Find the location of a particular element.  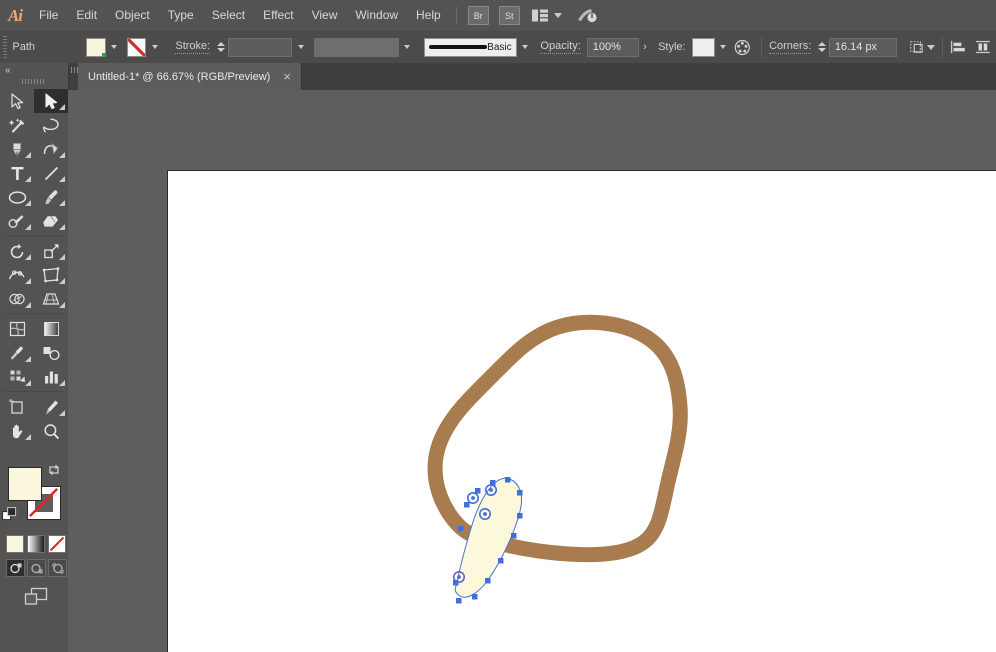

none-mode-button is located at coordinates (57, 544).